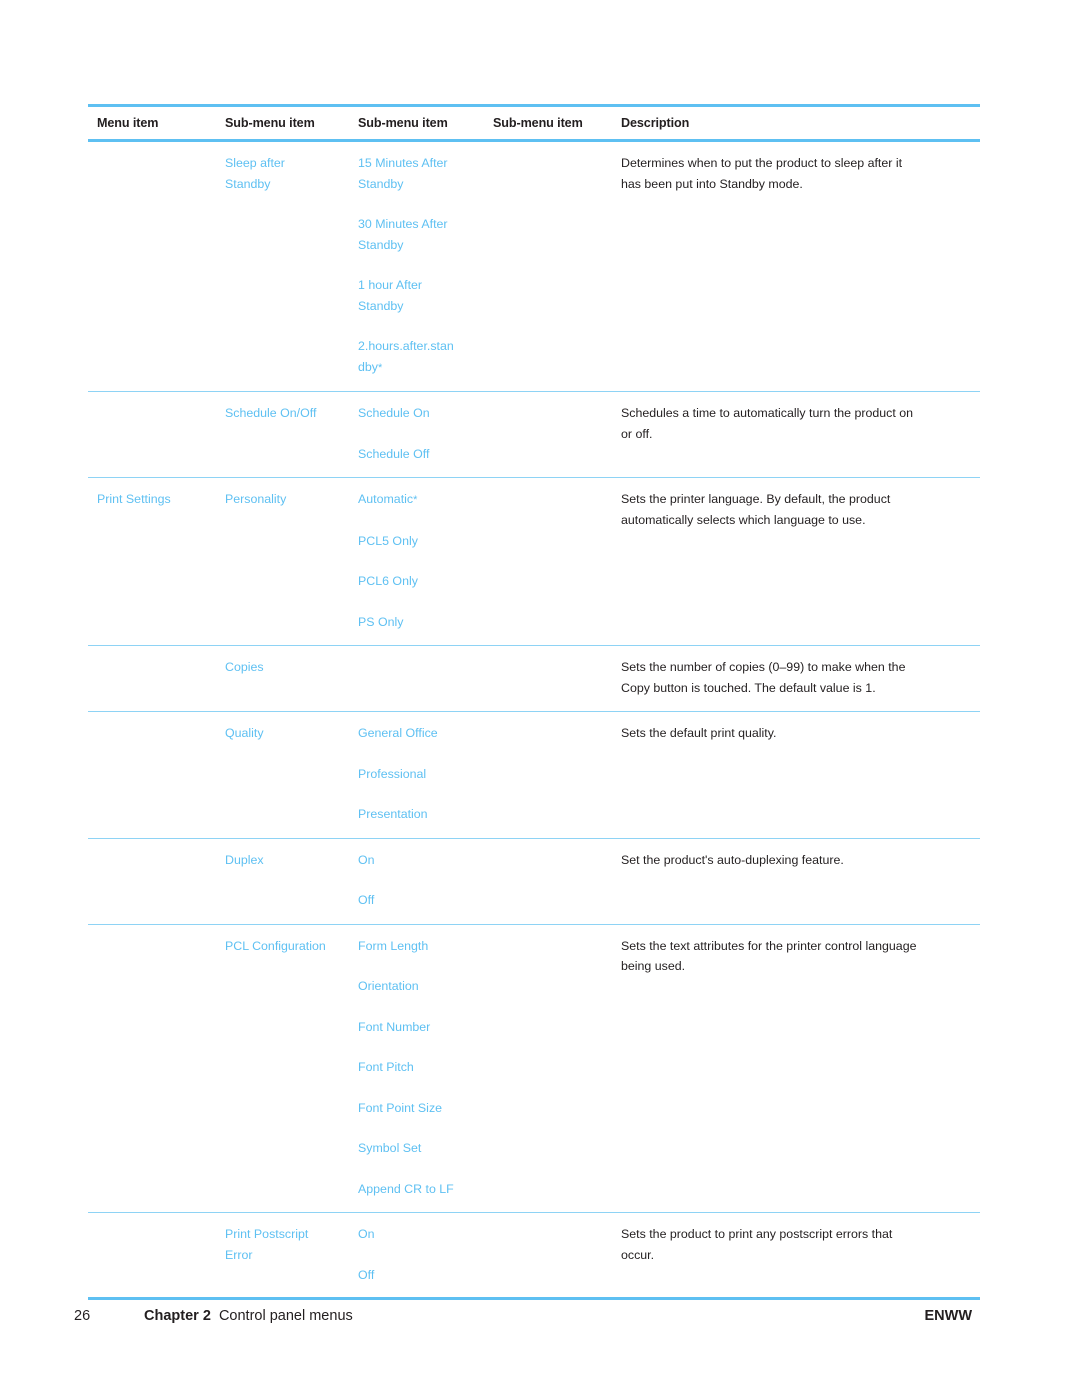 The height and width of the screenshot is (1397, 1080). Describe the element at coordinates (282, 774) in the screenshot. I see `cell-sub-menu-1: Quality` at that location.